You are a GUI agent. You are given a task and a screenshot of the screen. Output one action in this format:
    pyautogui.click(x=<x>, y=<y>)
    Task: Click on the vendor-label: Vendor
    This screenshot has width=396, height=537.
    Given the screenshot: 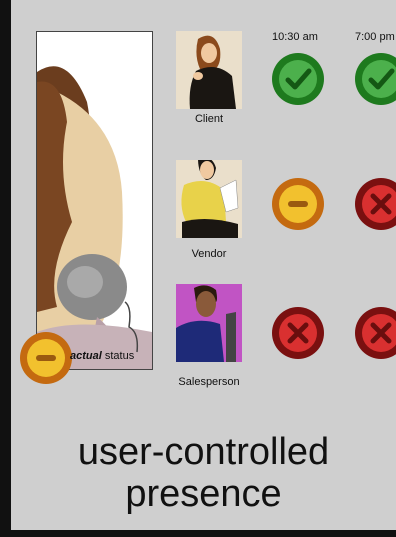 What is the action you would take?
    pyautogui.click(x=209, y=254)
    